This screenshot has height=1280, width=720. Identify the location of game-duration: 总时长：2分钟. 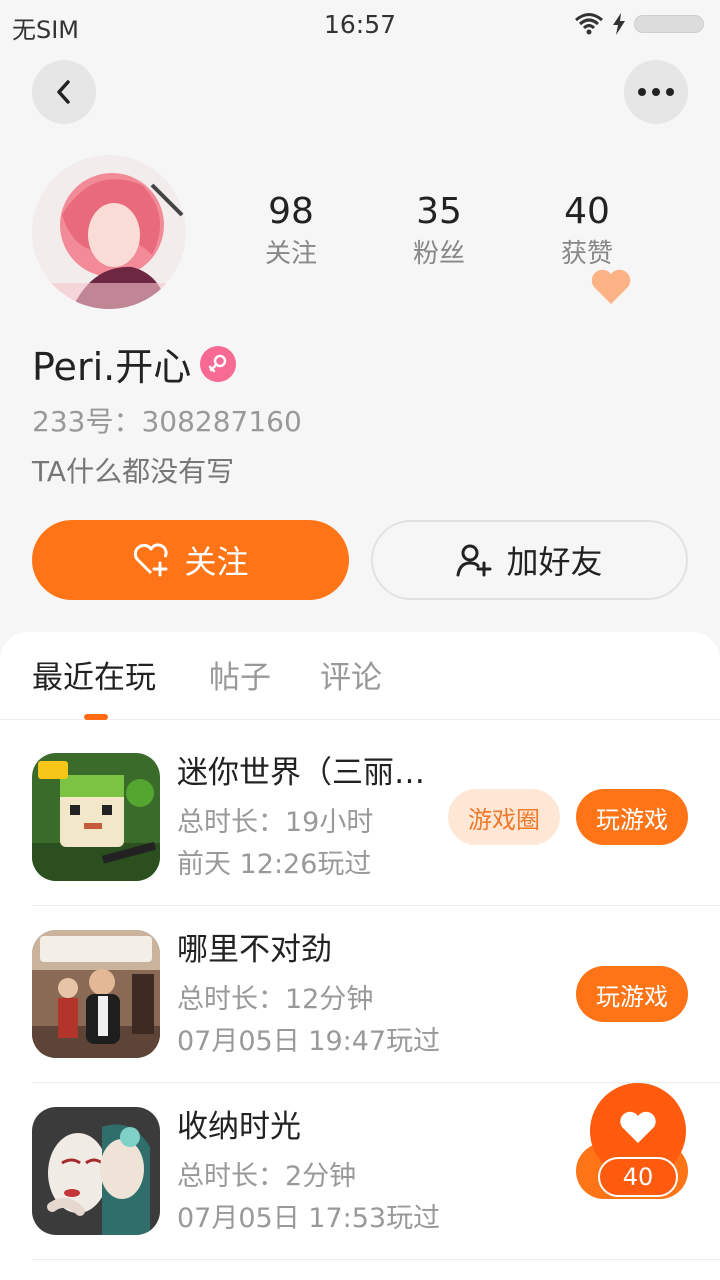
(267, 1176).